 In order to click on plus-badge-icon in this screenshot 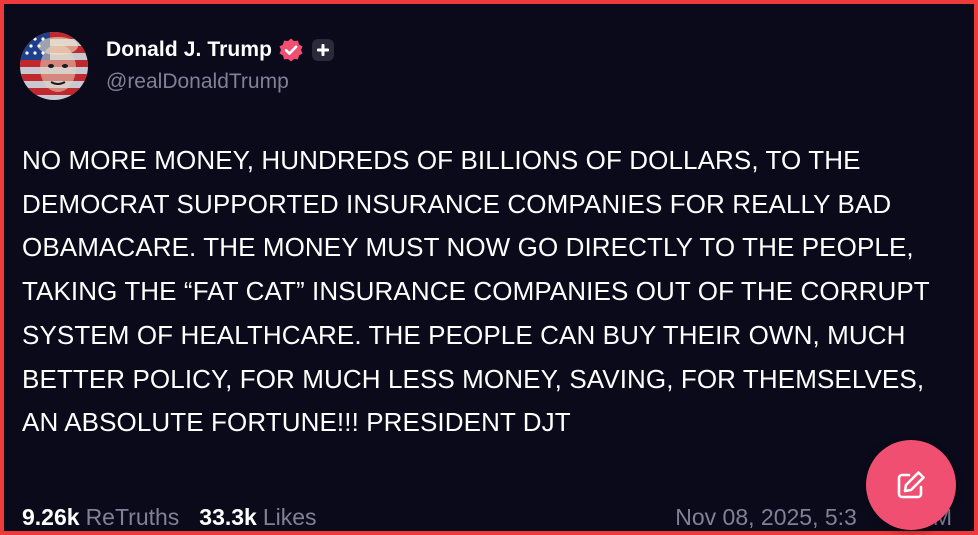, I will do `click(323, 50)`.